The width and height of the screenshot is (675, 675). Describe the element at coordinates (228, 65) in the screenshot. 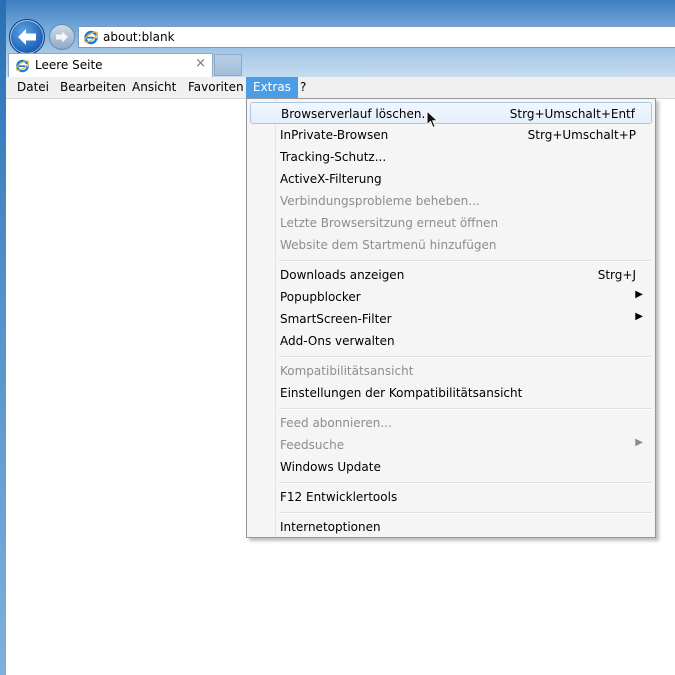

I see `new-tab-button` at that location.